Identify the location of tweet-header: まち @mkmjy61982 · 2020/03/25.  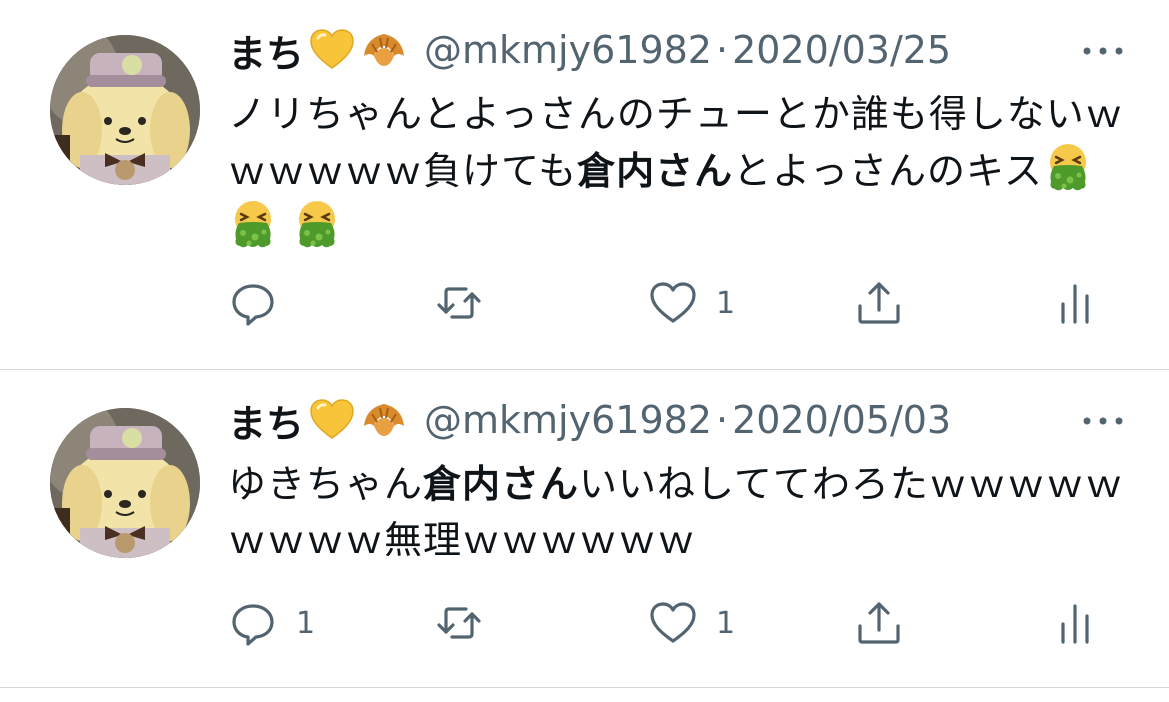
(678, 50).